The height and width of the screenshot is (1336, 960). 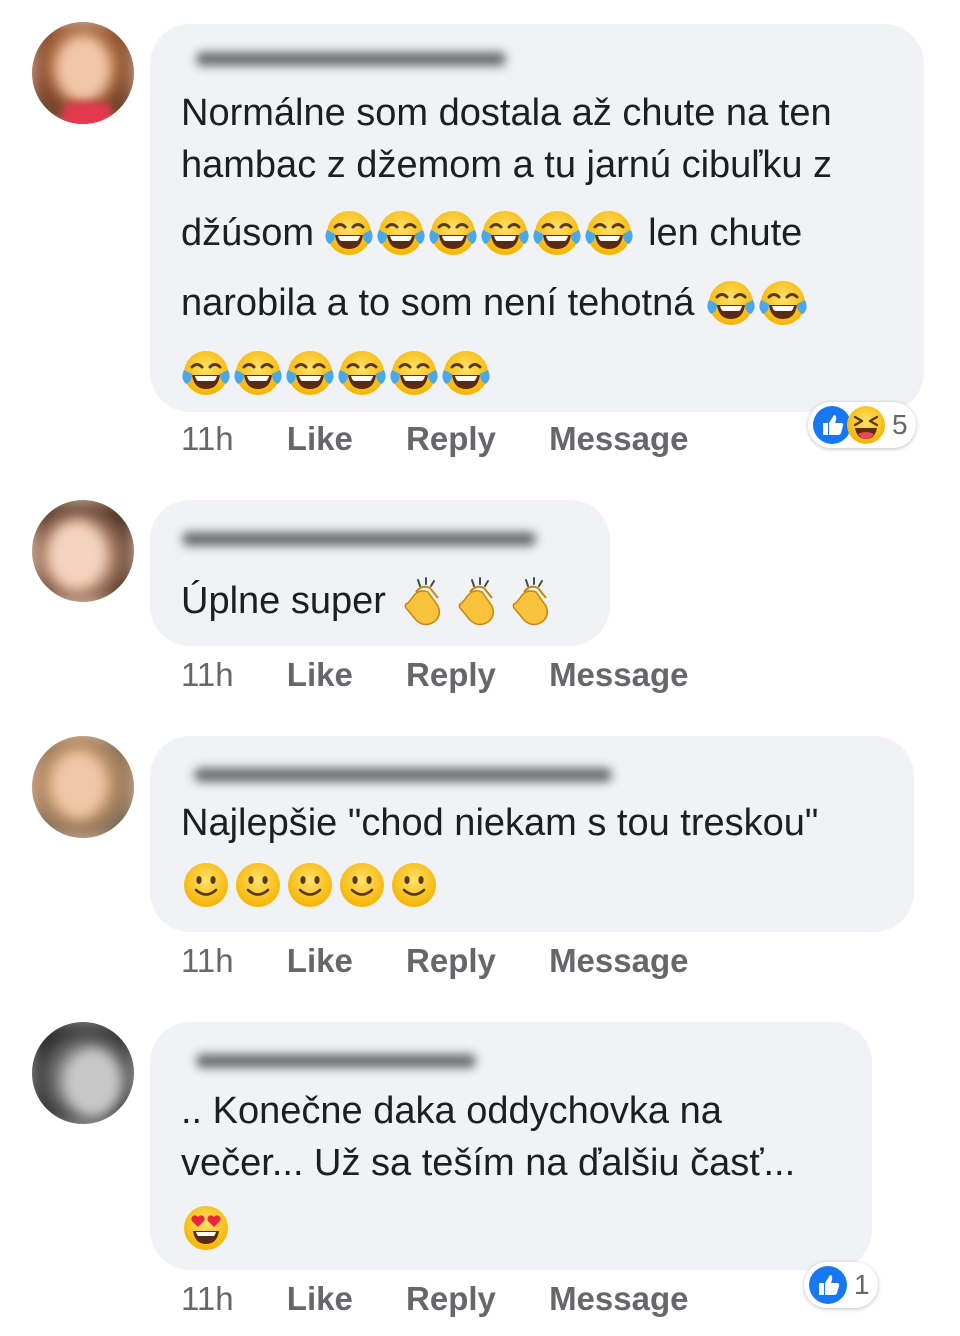 What do you see at coordinates (862, 1284) in the screenshot?
I see `reaction-count: 1` at bounding box center [862, 1284].